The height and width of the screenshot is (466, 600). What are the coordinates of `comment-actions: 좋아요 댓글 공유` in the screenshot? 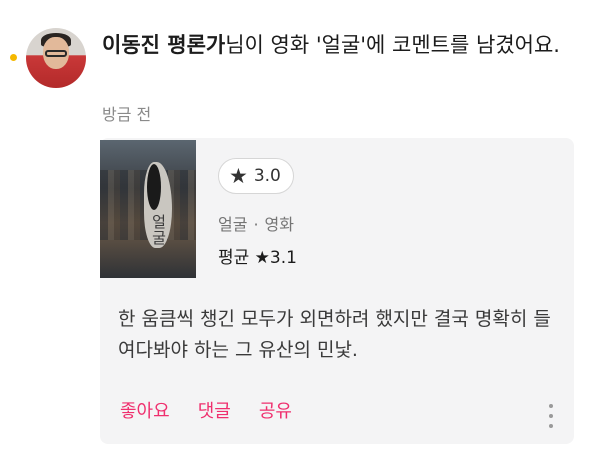 It's located at (206, 410).